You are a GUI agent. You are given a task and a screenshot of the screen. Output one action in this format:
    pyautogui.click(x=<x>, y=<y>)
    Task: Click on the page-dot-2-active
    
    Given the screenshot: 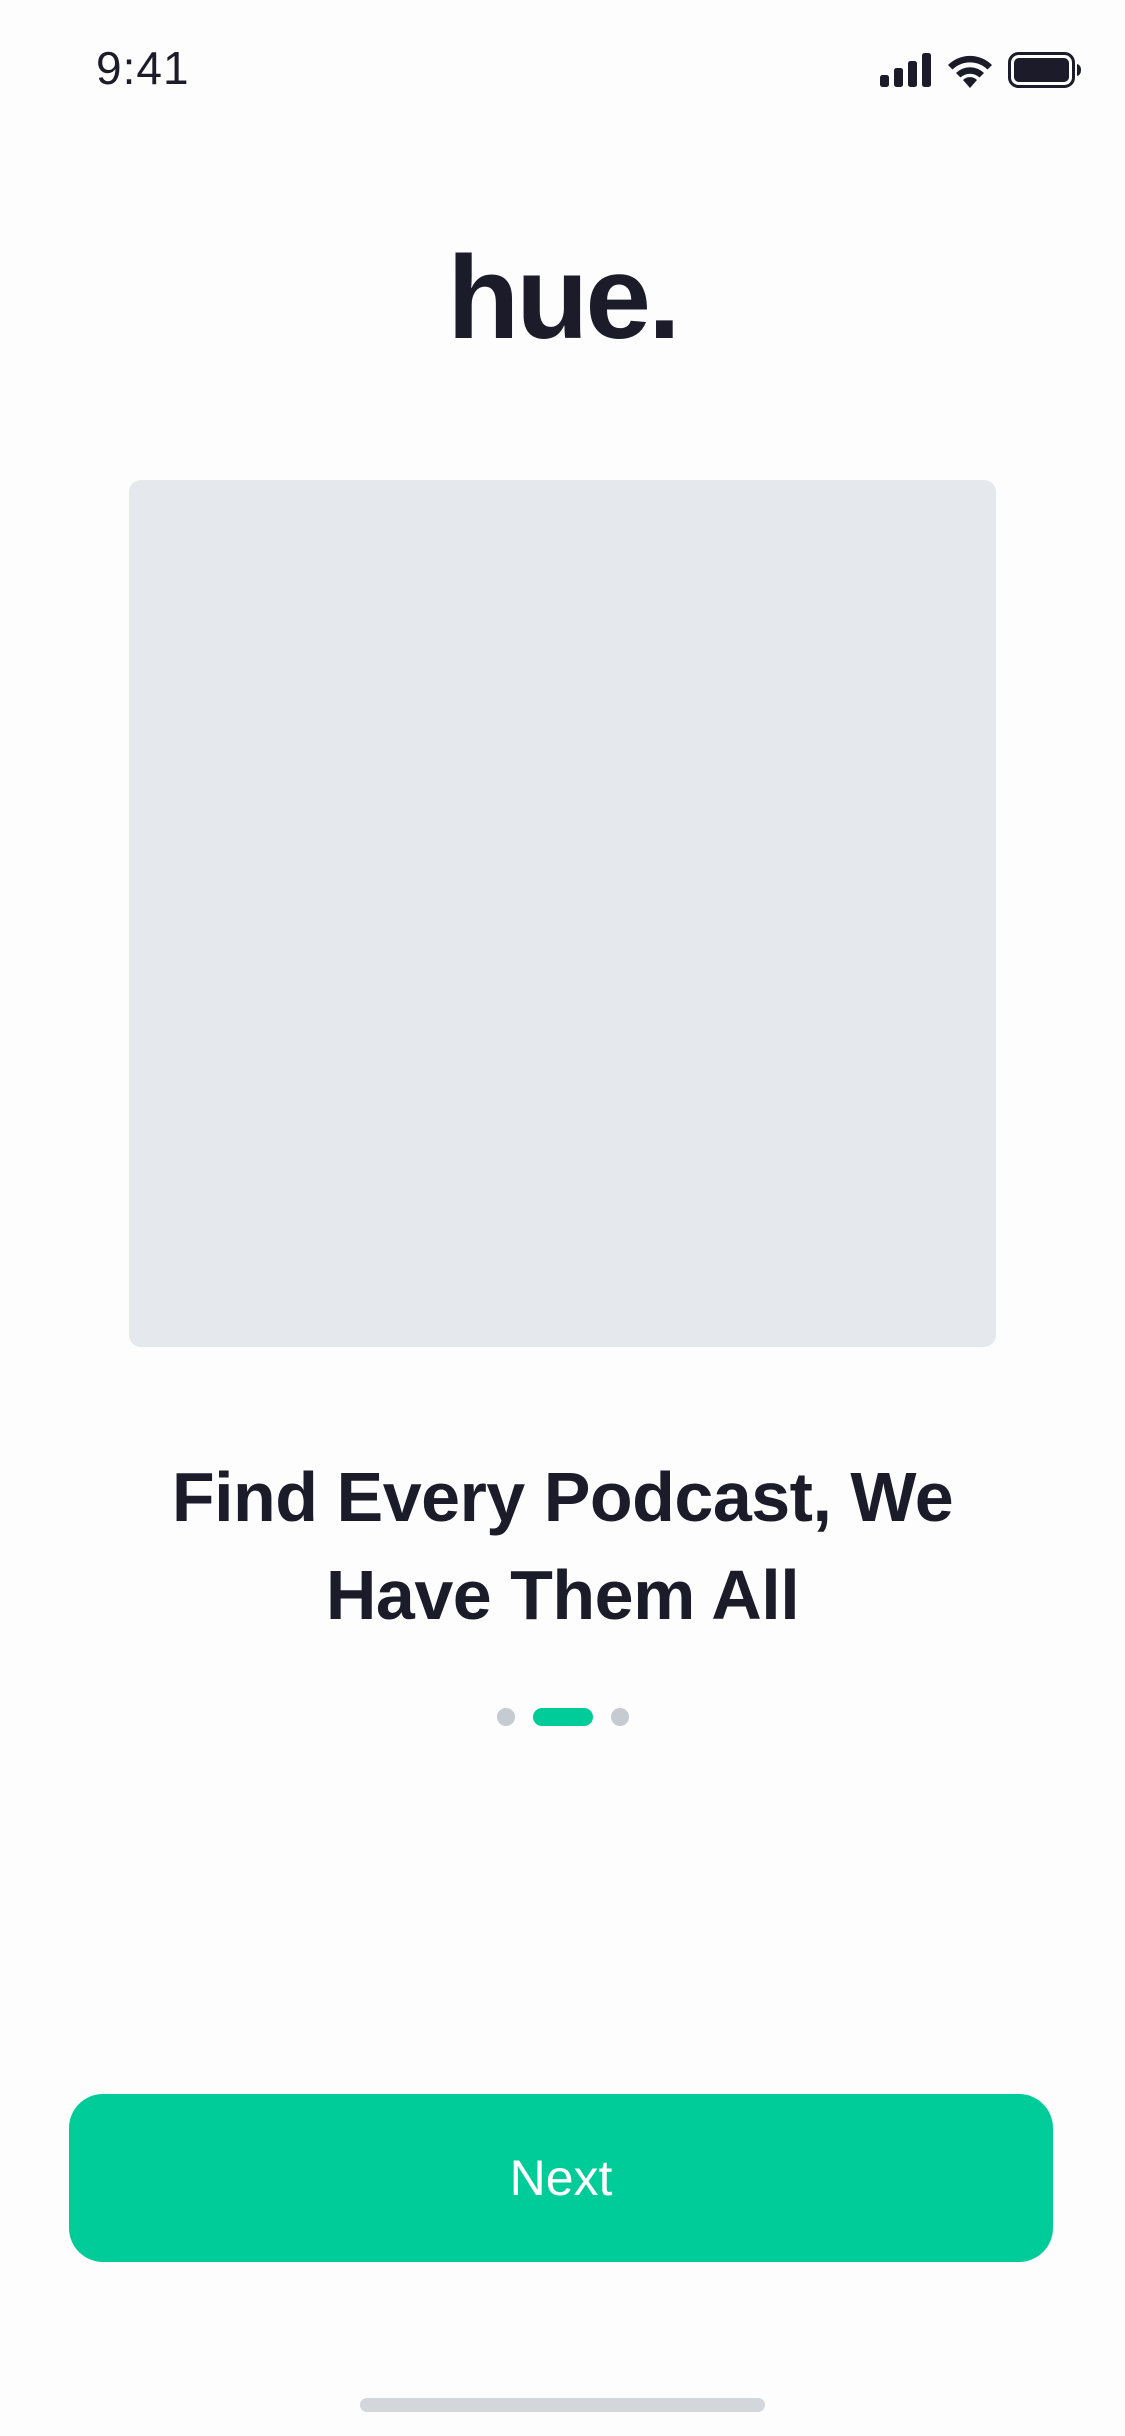 What is the action you would take?
    pyautogui.click(x=562, y=1717)
    